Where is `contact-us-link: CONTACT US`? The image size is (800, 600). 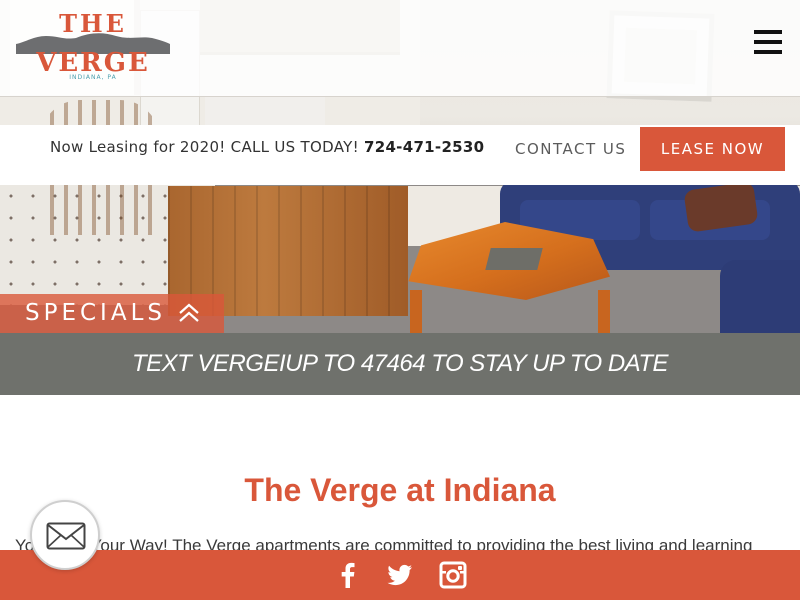
contact-us-link: CONTACT US is located at coordinates (570, 149).